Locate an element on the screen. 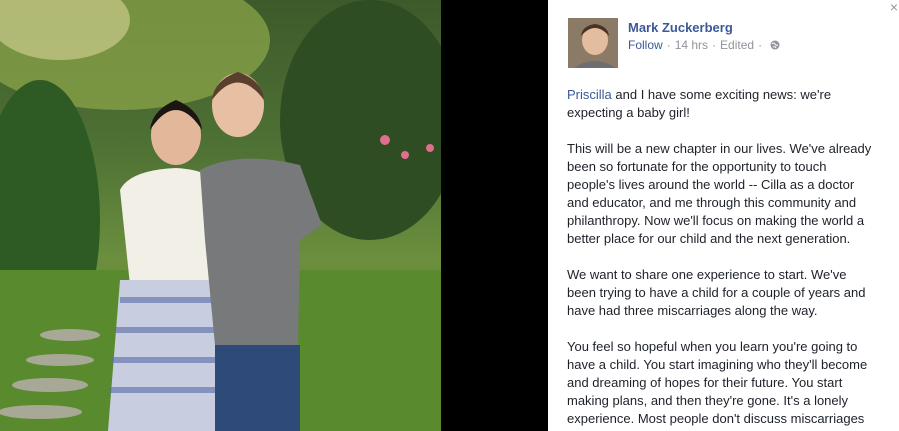  post-timestamp: 14 hrs is located at coordinates (691, 45).